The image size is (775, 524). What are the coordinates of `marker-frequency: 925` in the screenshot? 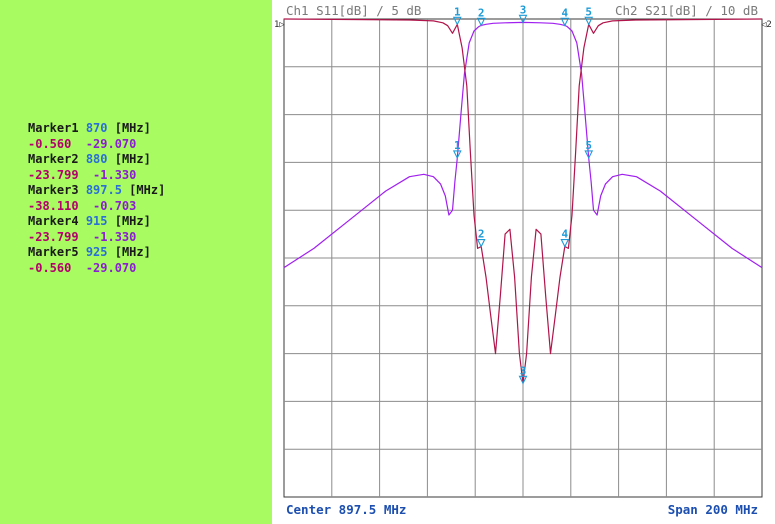 It's located at (96, 252).